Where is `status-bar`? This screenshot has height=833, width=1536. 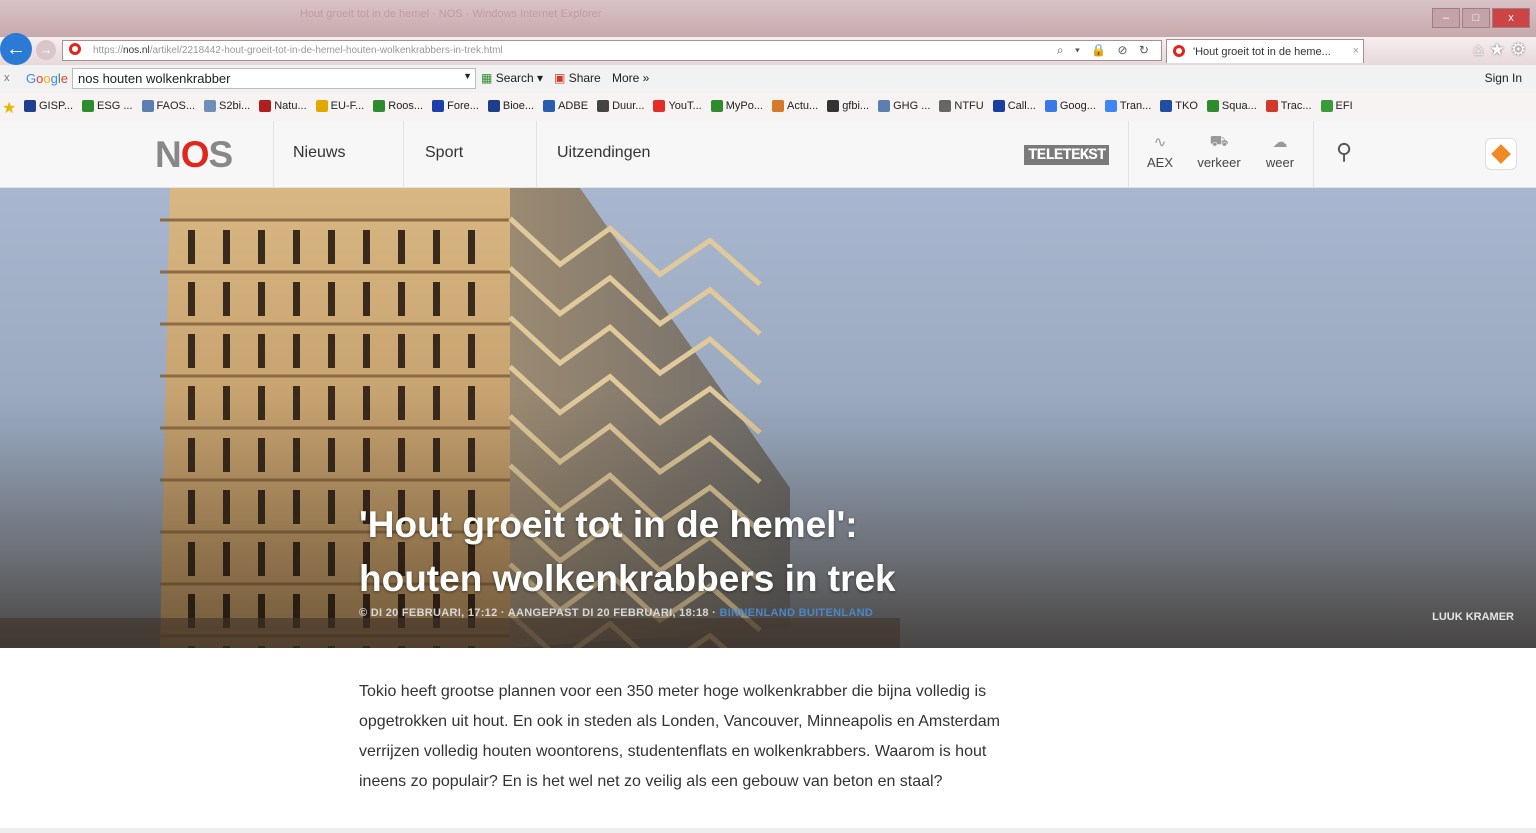 status-bar is located at coordinates (768, 830).